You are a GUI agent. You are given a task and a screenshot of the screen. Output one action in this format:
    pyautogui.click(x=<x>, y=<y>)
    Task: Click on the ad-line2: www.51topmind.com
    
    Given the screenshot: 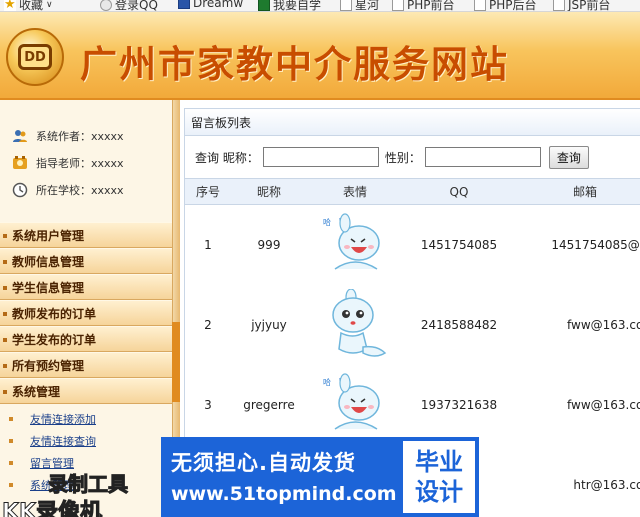 What is the action you would take?
    pyautogui.click(x=284, y=494)
    